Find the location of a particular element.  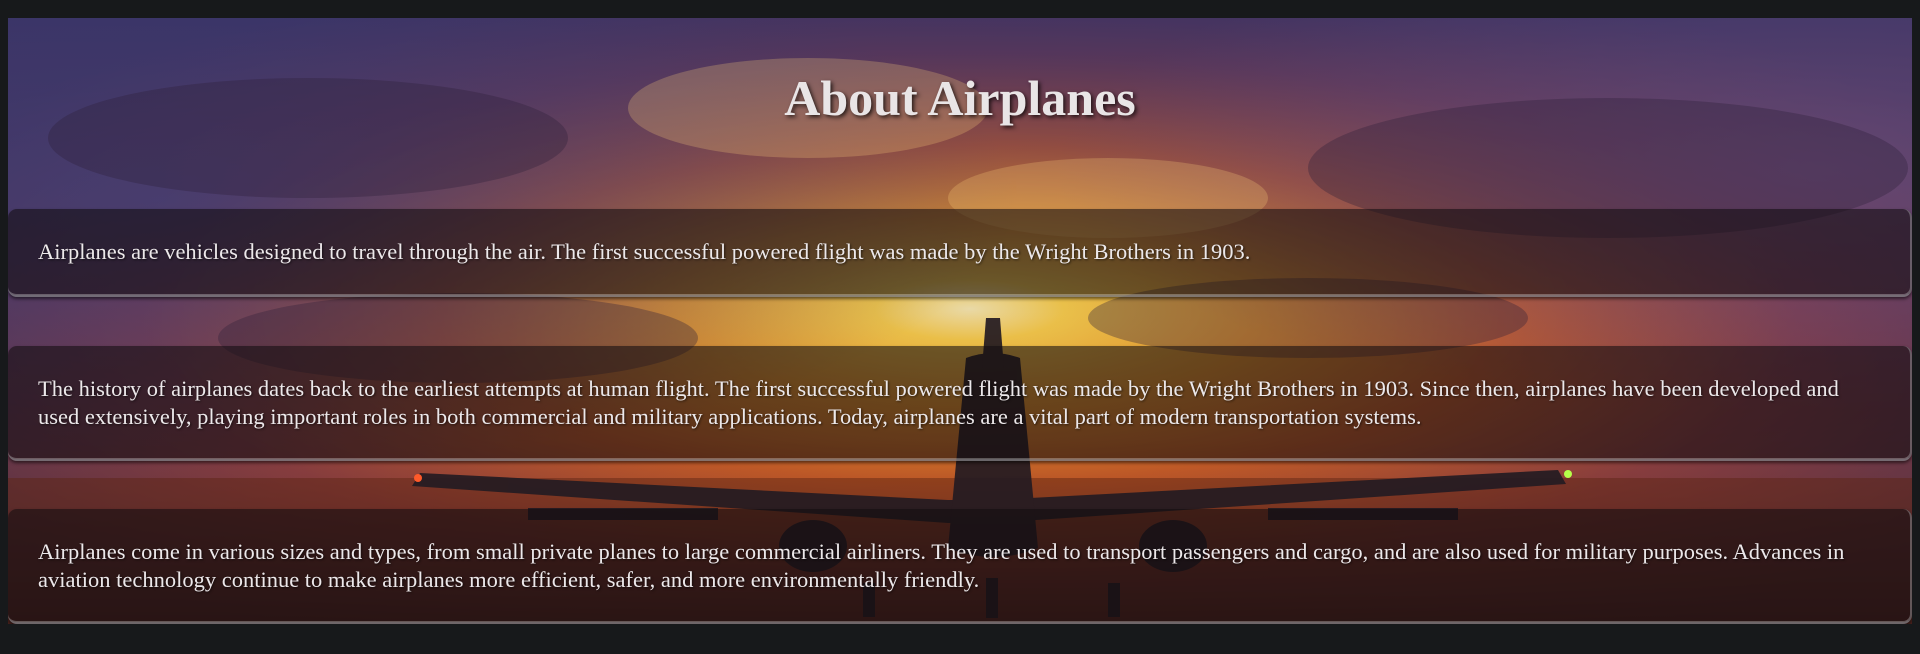

page-title: About Airplanes is located at coordinates (960, 98).